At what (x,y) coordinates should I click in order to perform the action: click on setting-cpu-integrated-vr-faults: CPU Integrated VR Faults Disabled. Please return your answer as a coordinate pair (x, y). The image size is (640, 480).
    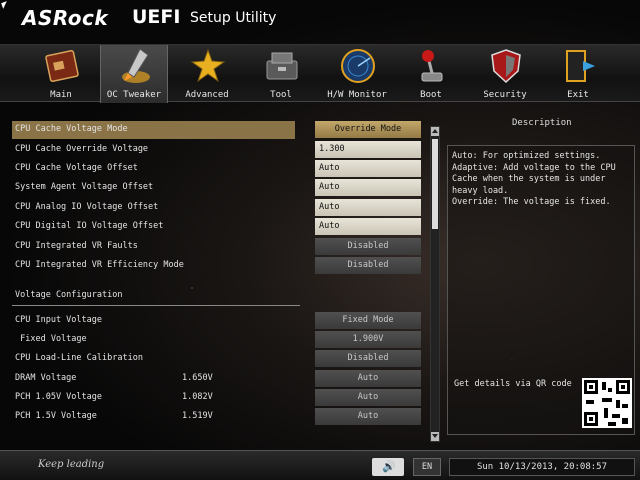
    Looking at the image, I should click on (217, 247).